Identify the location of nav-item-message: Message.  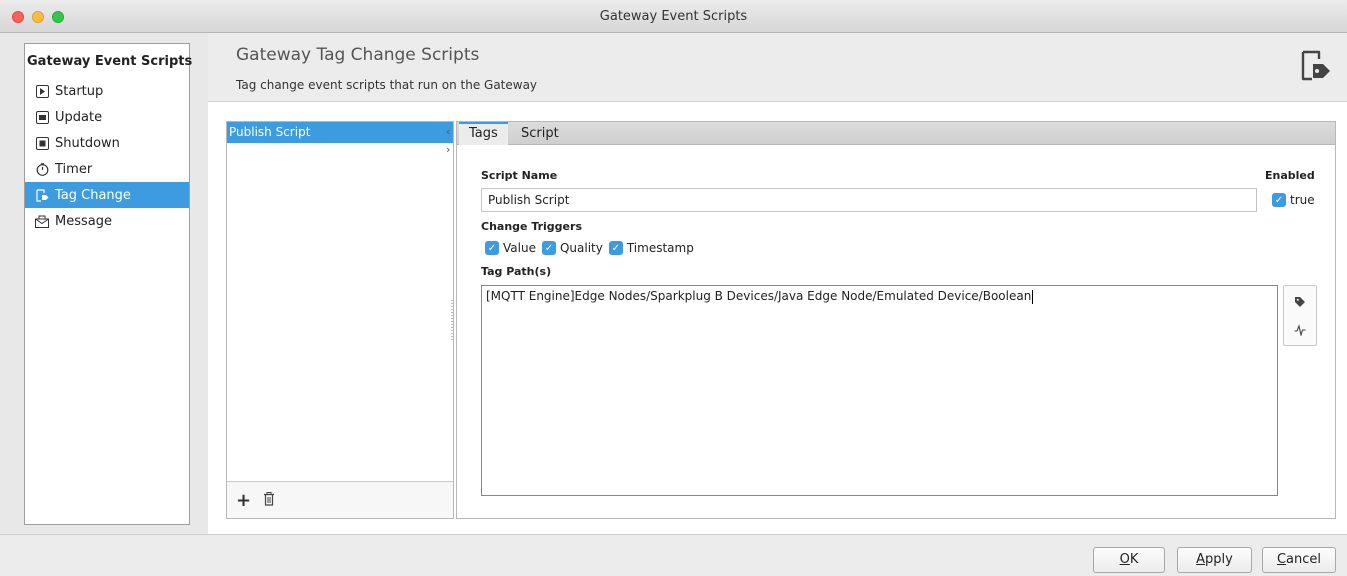
(107, 221).